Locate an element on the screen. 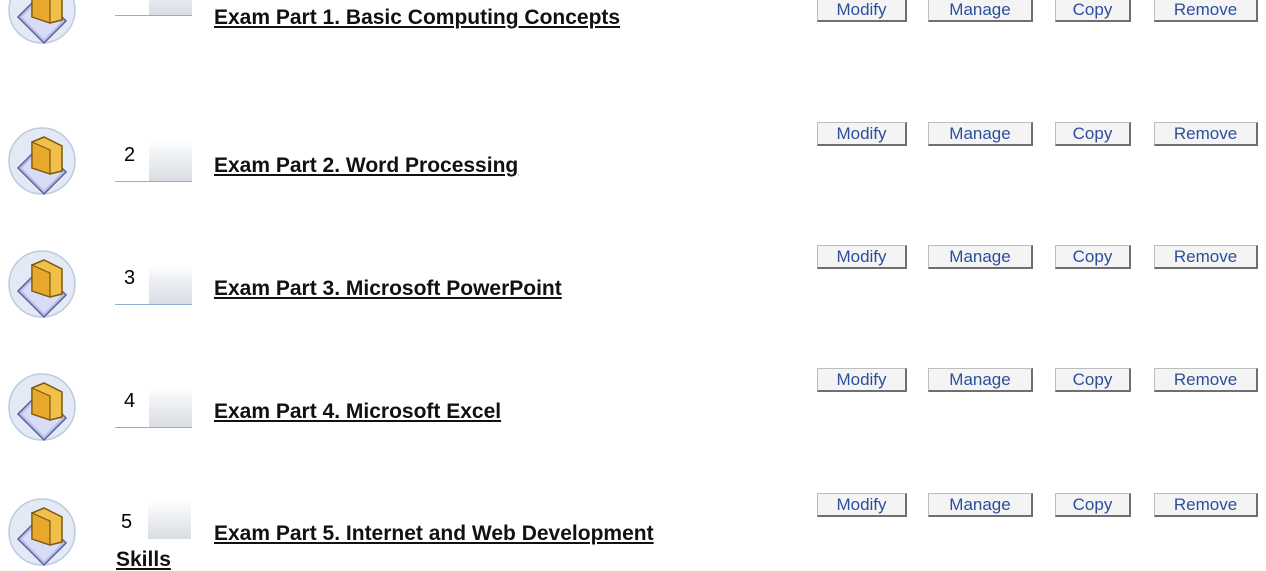  exam-part-title-link: Exam Part 4. Microsoft Excel is located at coordinates (357, 412).